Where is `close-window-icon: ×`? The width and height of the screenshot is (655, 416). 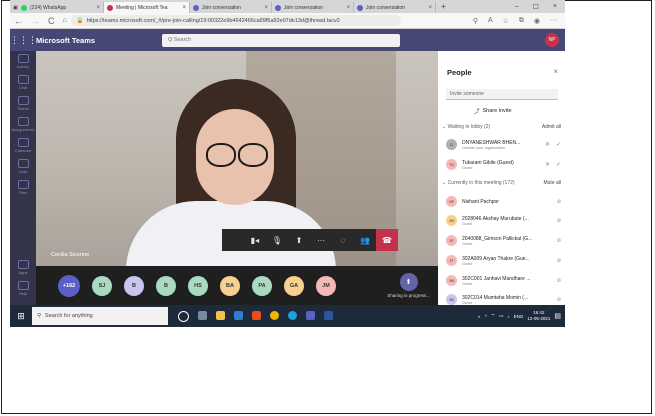
close-window-icon: × is located at coordinates (555, 7).